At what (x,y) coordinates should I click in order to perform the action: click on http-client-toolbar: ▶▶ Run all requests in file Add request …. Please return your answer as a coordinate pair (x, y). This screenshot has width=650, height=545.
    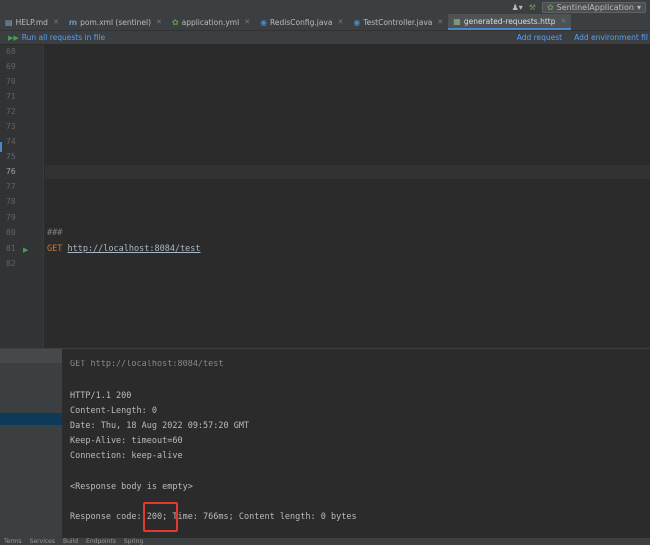
    Looking at the image, I should click on (325, 38).